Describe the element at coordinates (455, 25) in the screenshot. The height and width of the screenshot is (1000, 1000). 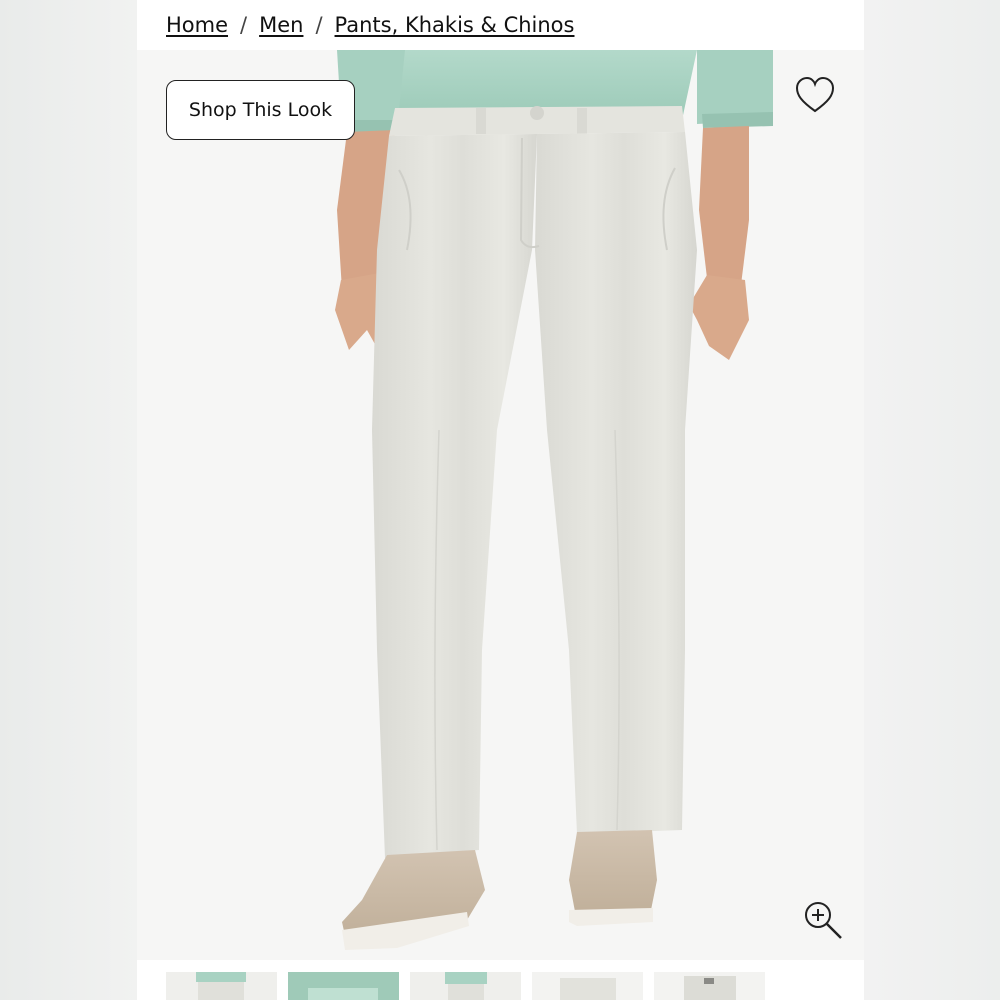
I see `breadcrumb-category-link: Pants, Khakis & Chinos` at that location.